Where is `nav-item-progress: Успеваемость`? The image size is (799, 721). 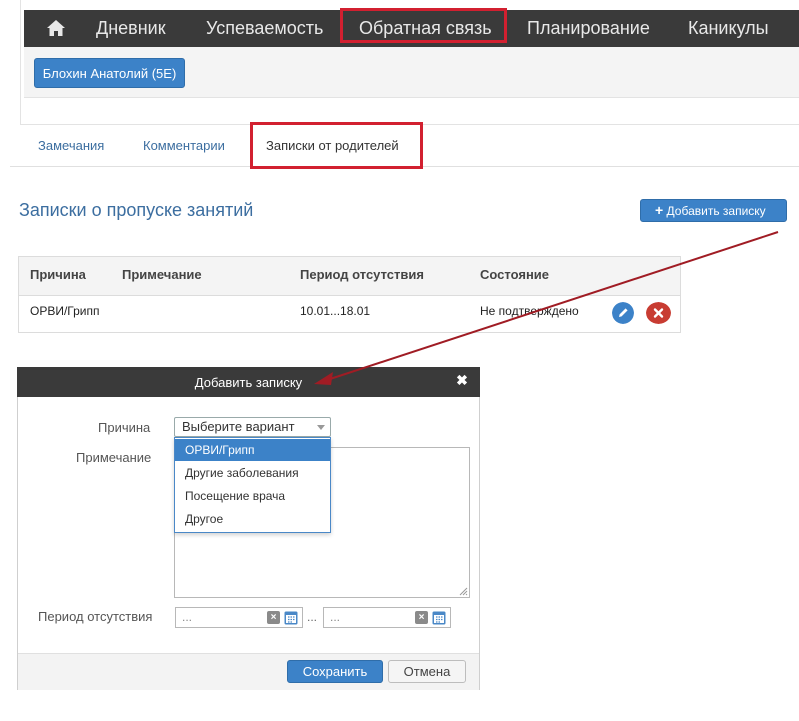
nav-item-progress: Успеваемость is located at coordinates (264, 28).